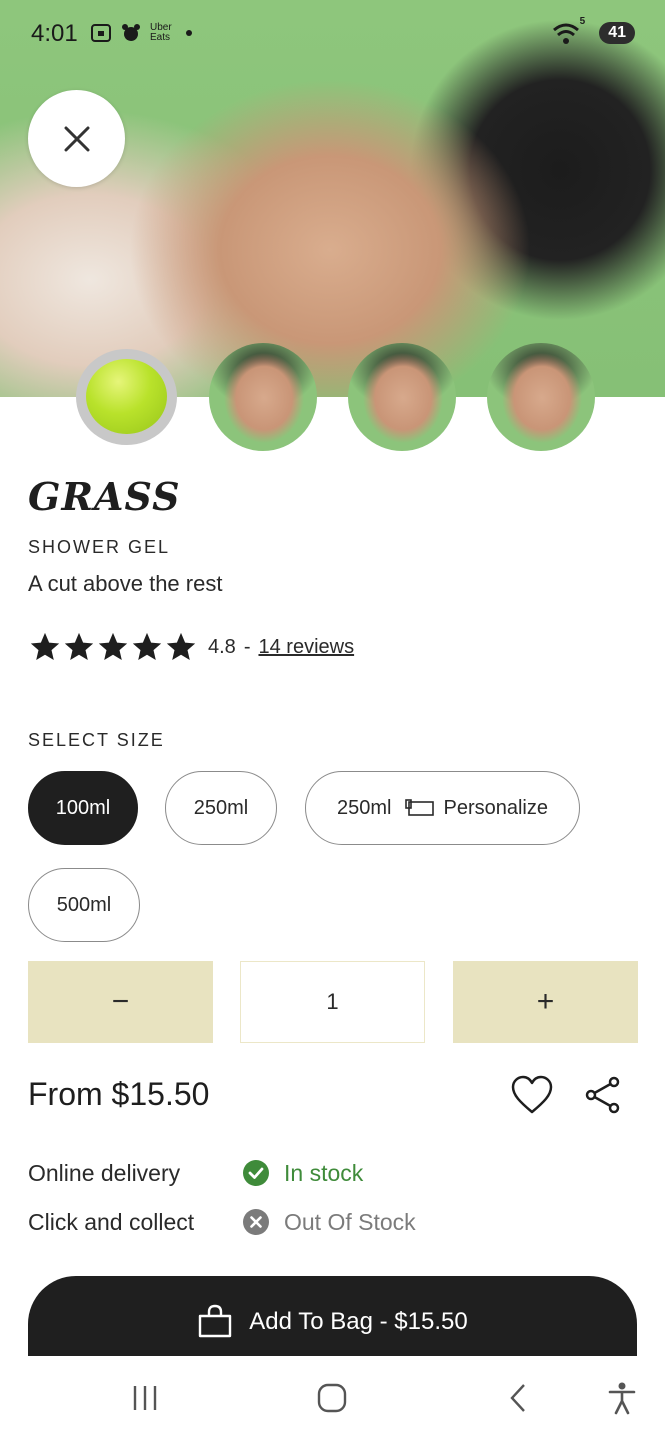 The image size is (665, 1440). Describe the element at coordinates (582, 21) in the screenshot. I see `wifi-badge: 5` at that location.